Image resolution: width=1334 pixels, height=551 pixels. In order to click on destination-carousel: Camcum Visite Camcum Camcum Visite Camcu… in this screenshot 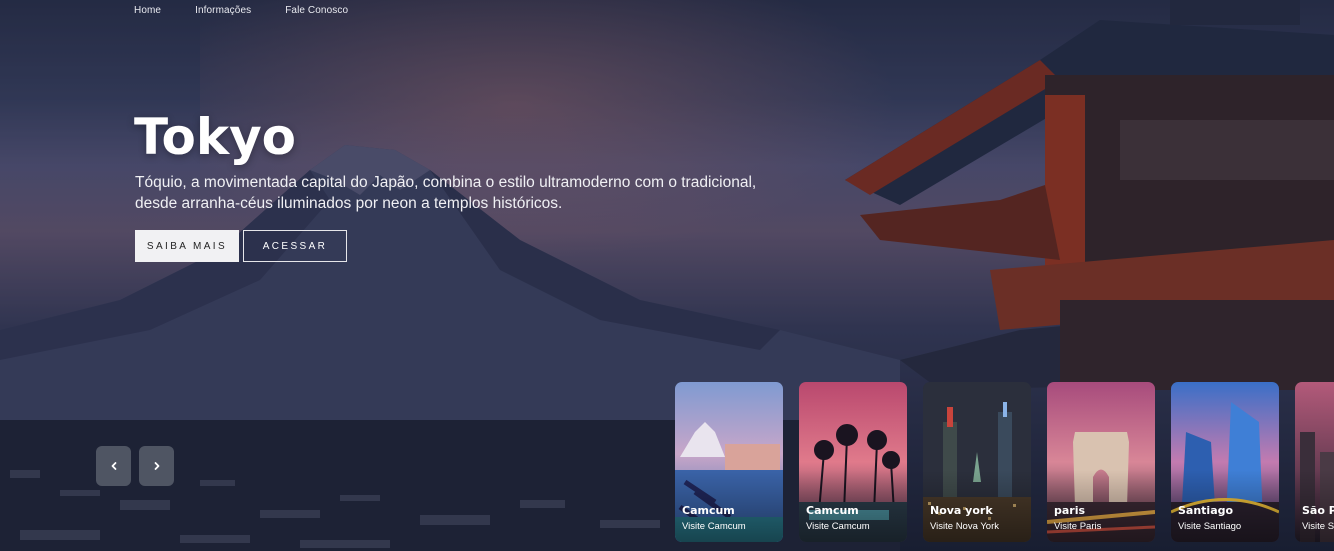, I will do `click(1004, 462)`.